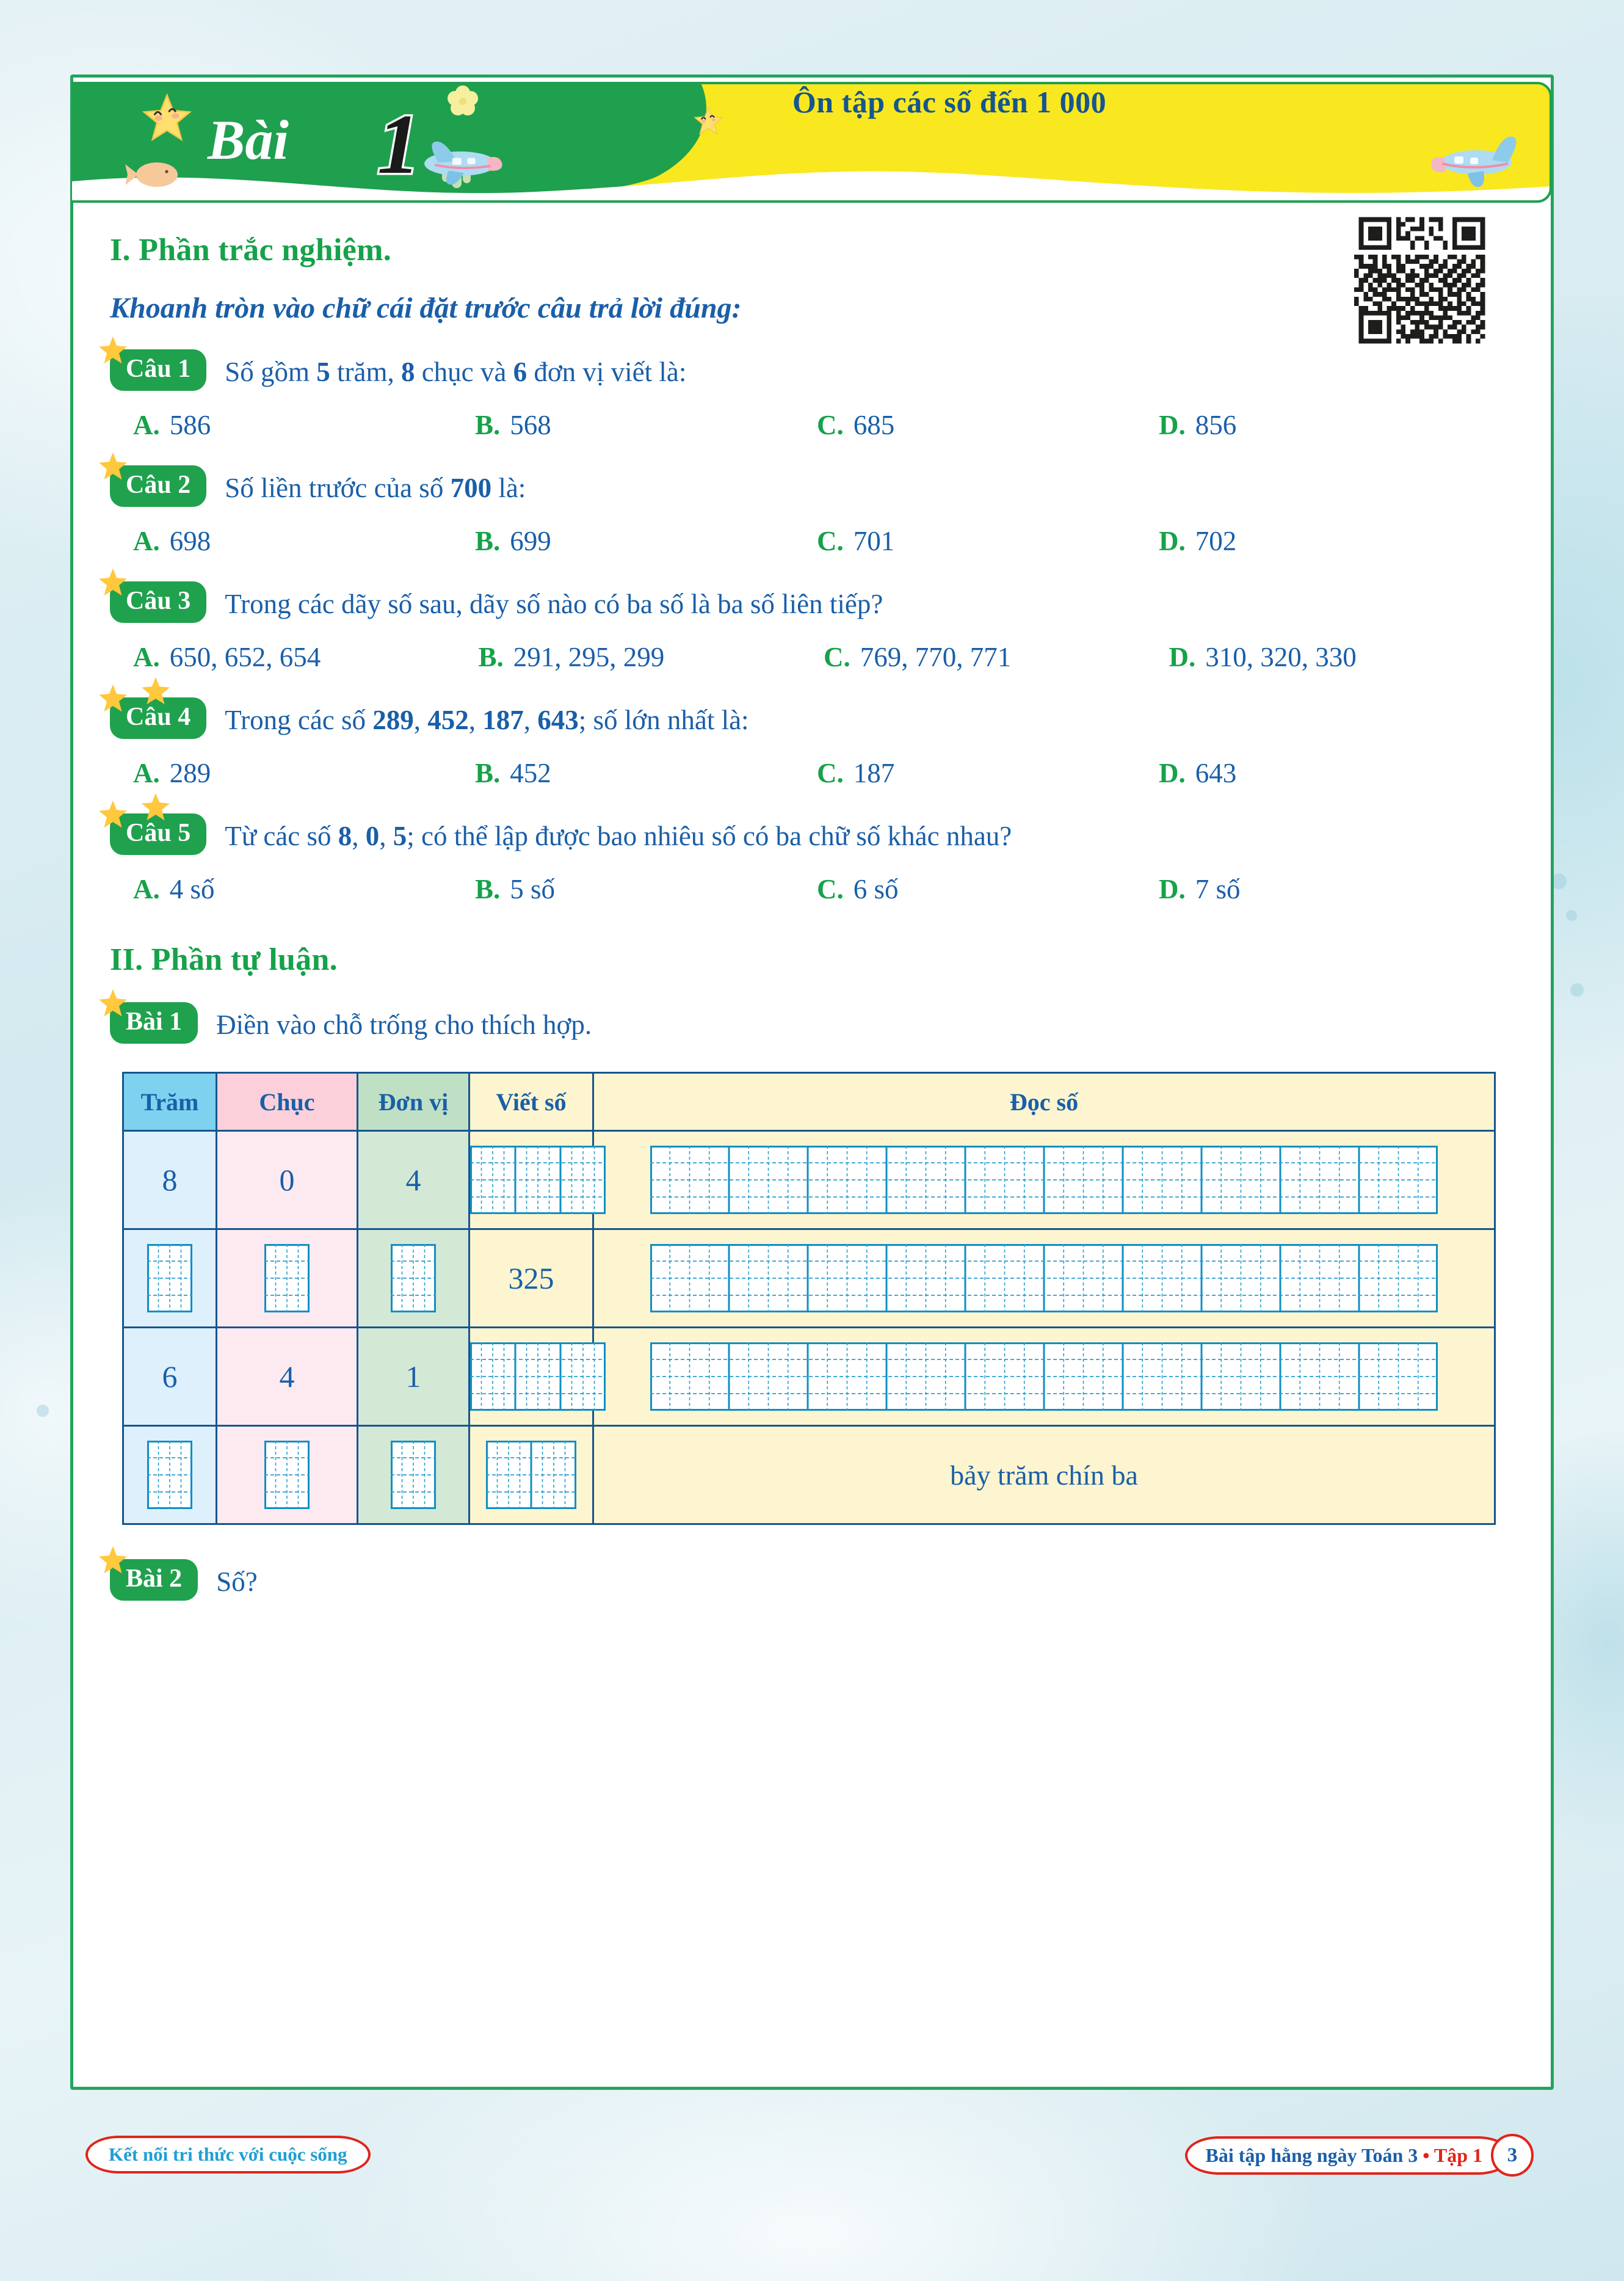 Image resolution: width=1624 pixels, height=2281 pixels. I want to click on question-2-badge-wrap: Câu 2, so click(153, 479).